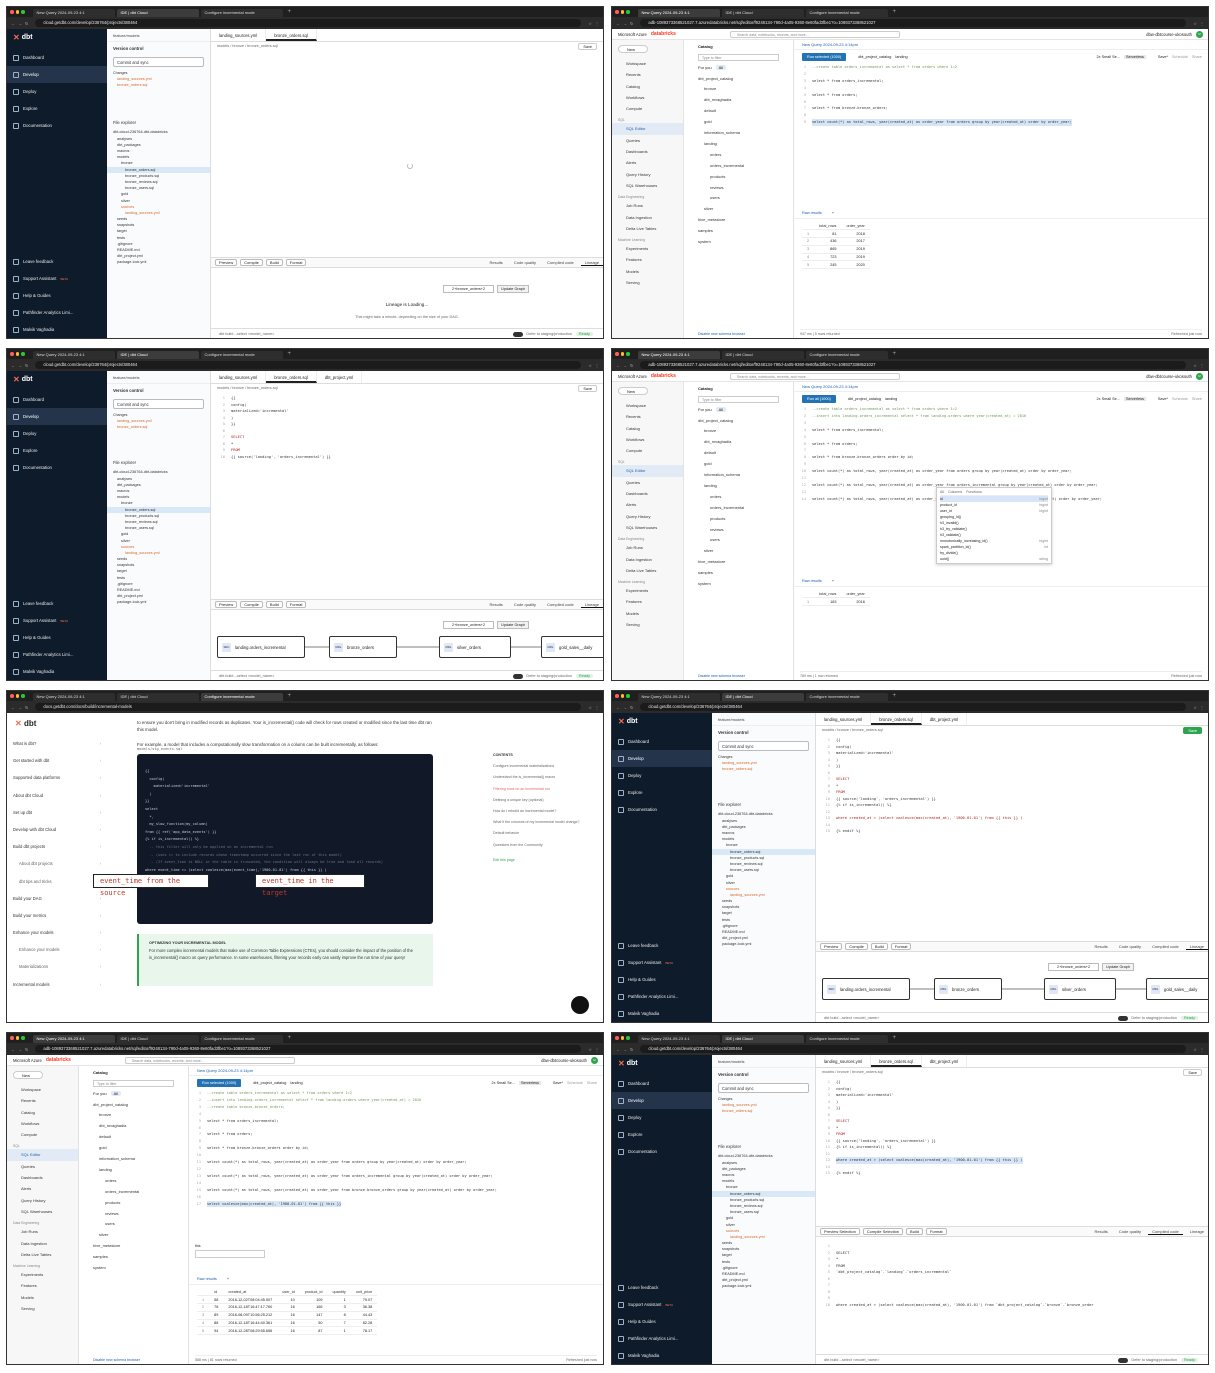  Describe the element at coordinates (738, 89) in the screenshot. I see `catalog-tree-item: bronze` at that location.